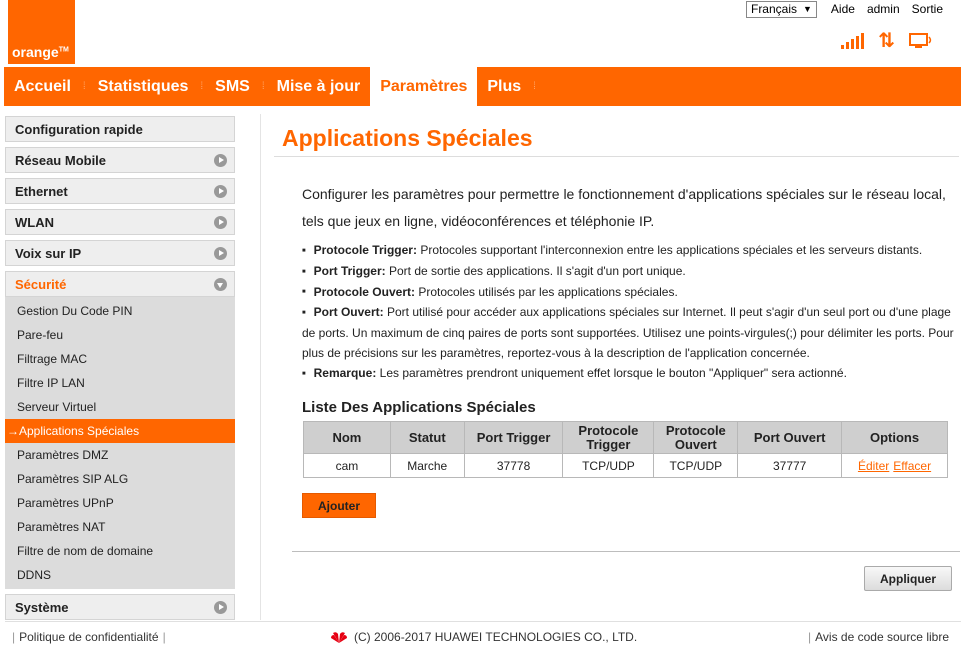  Describe the element at coordinates (120, 284) in the screenshot. I see `sidebar-item-securite: Sécurité` at that location.